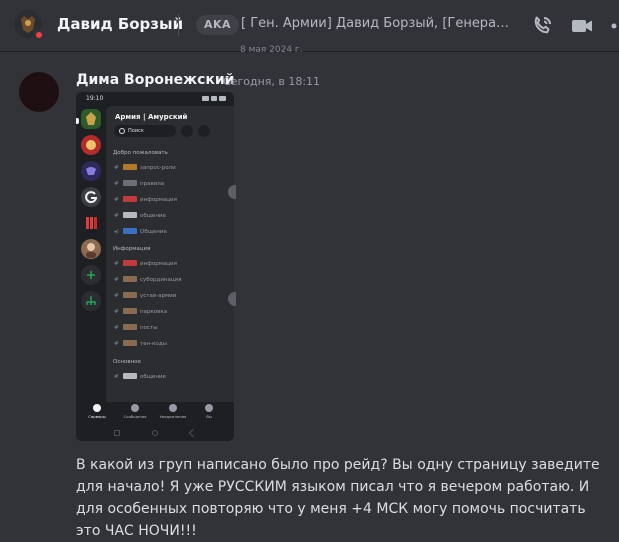  I want to click on phone-search-button: Поиск, so click(145, 131).